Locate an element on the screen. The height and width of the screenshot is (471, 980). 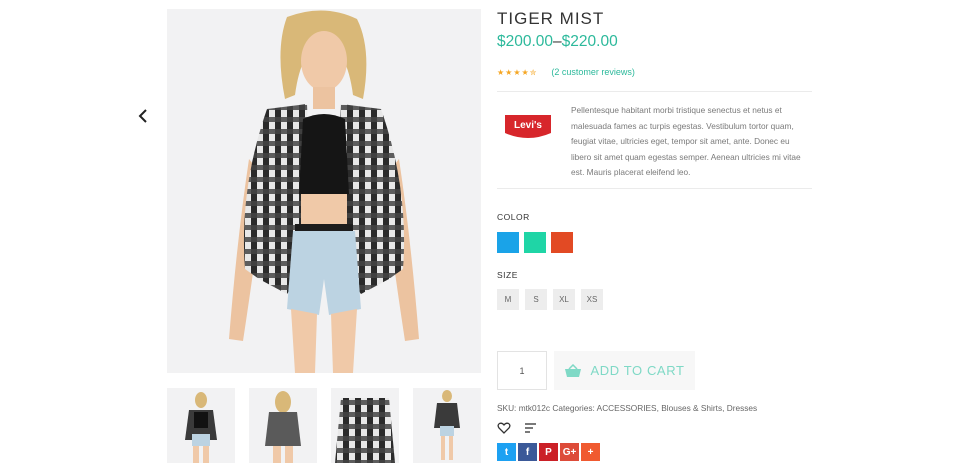
color-swatch-red is located at coordinates (562, 242).